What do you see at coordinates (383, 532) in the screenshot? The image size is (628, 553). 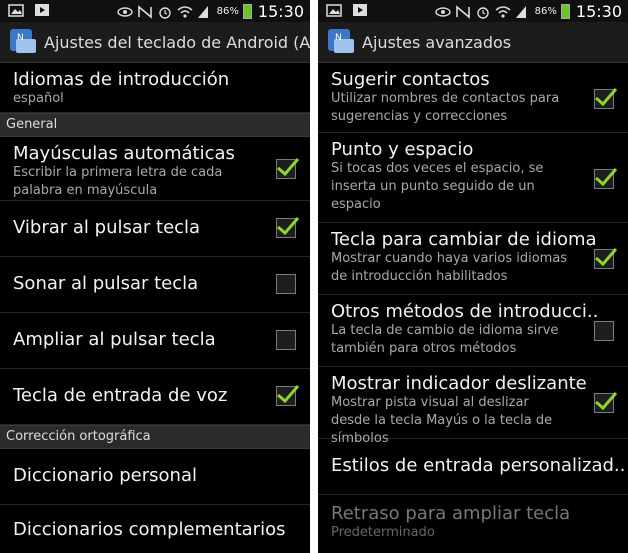 I see `key-popup-delay-value: Predeterminado` at bounding box center [383, 532].